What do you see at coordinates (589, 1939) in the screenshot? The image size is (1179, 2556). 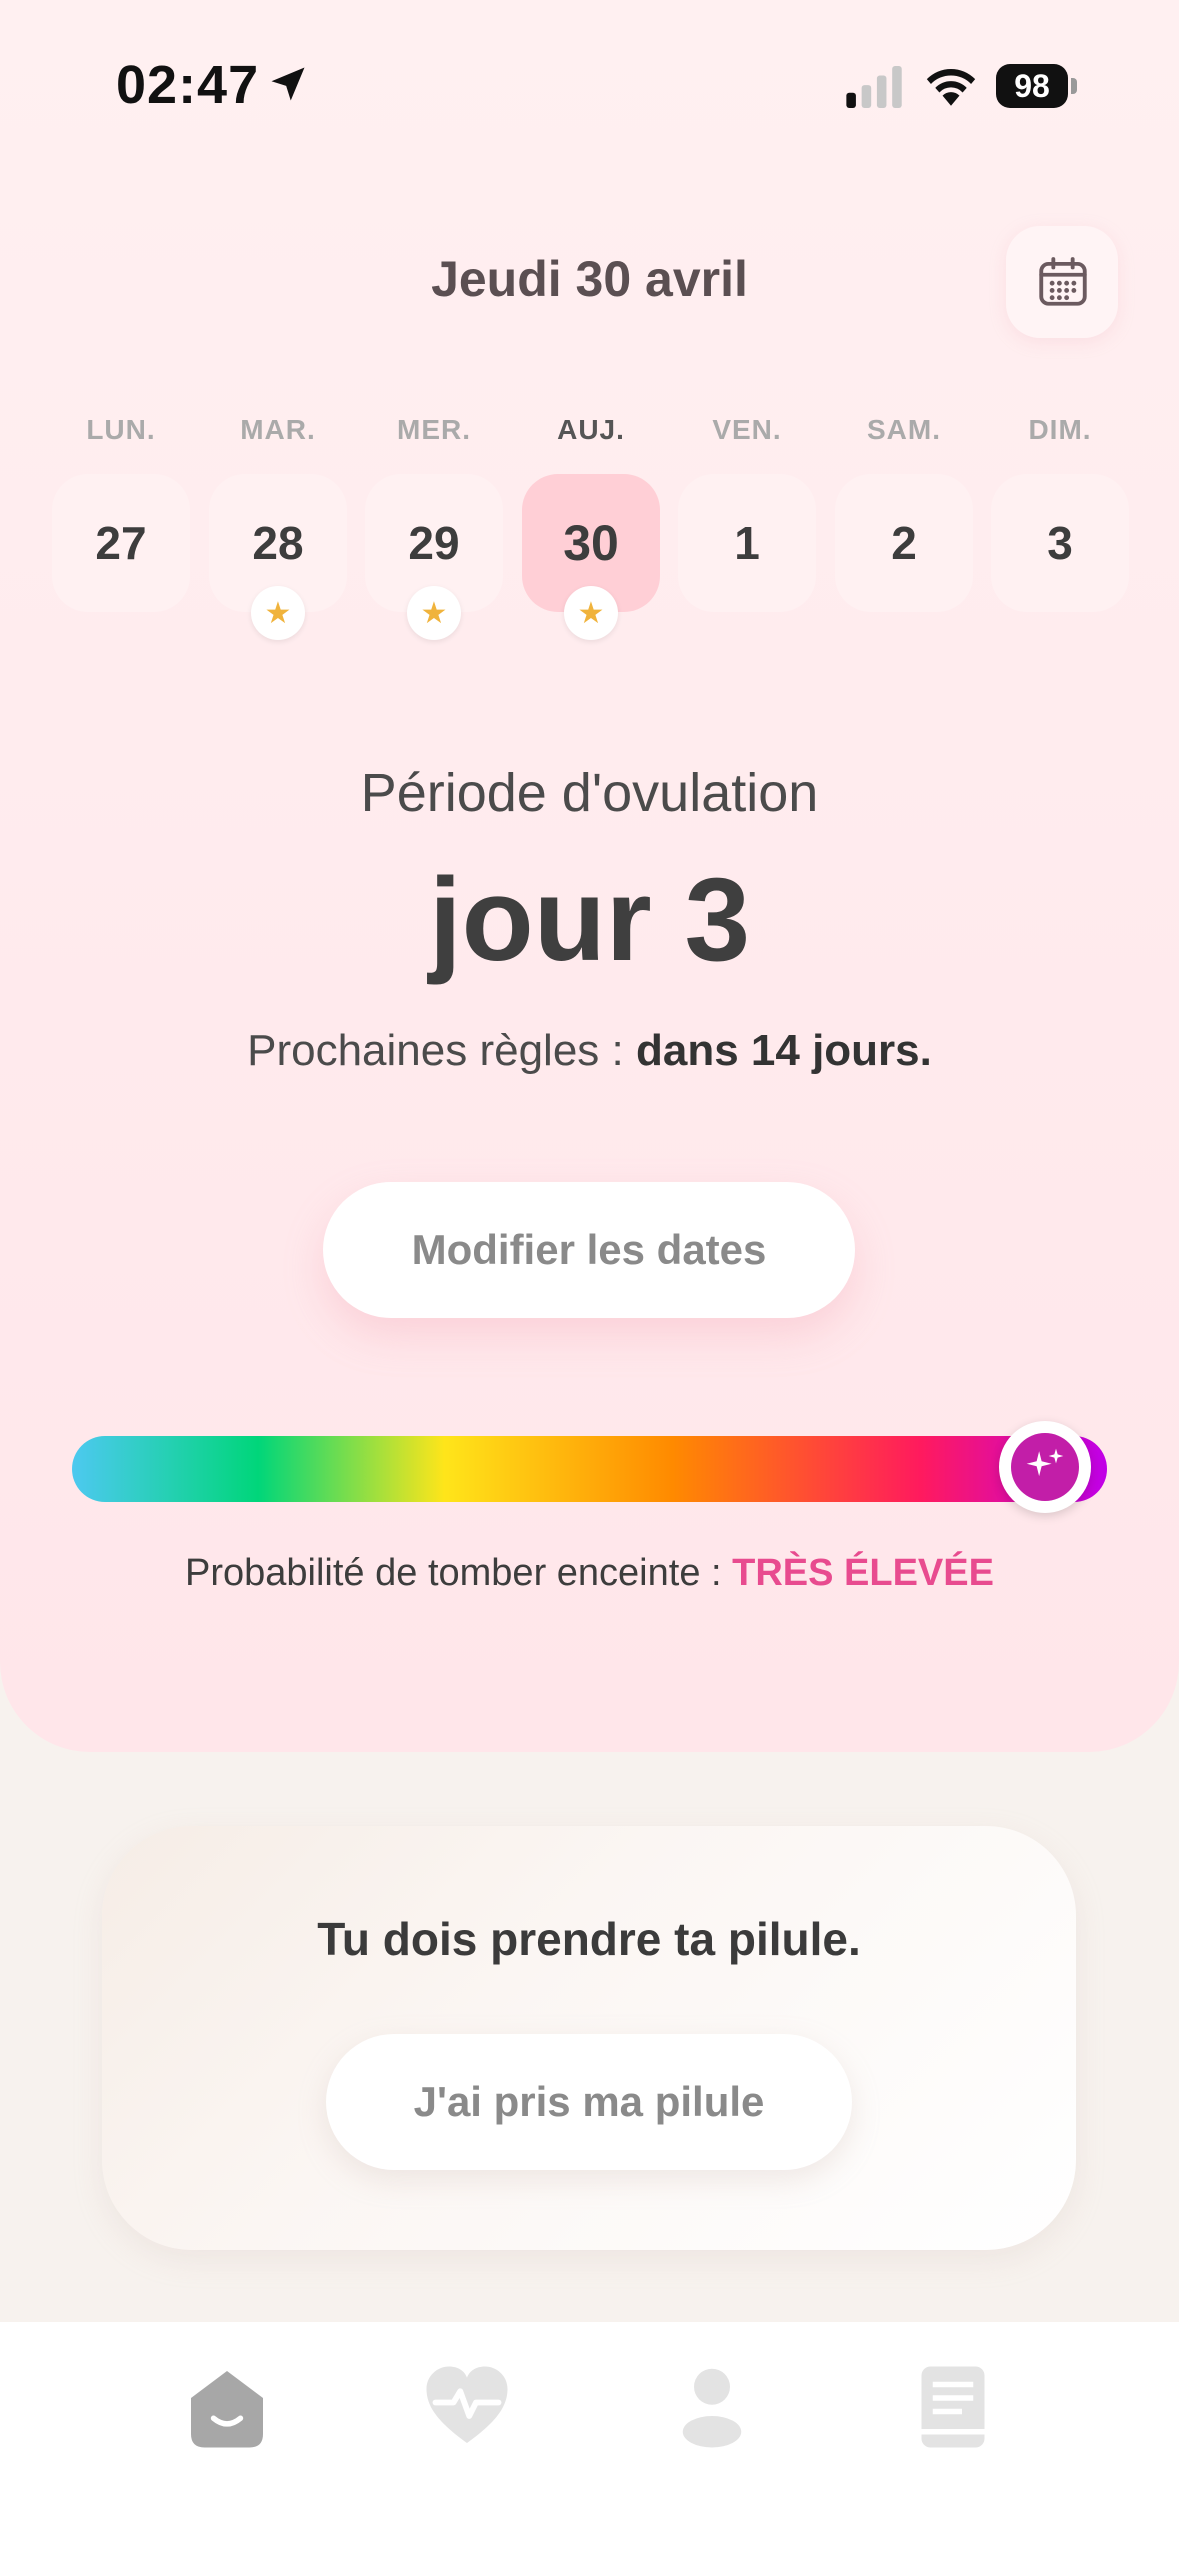 I see `pill-reminder-title: Tu dois prendre ta pilule.` at bounding box center [589, 1939].